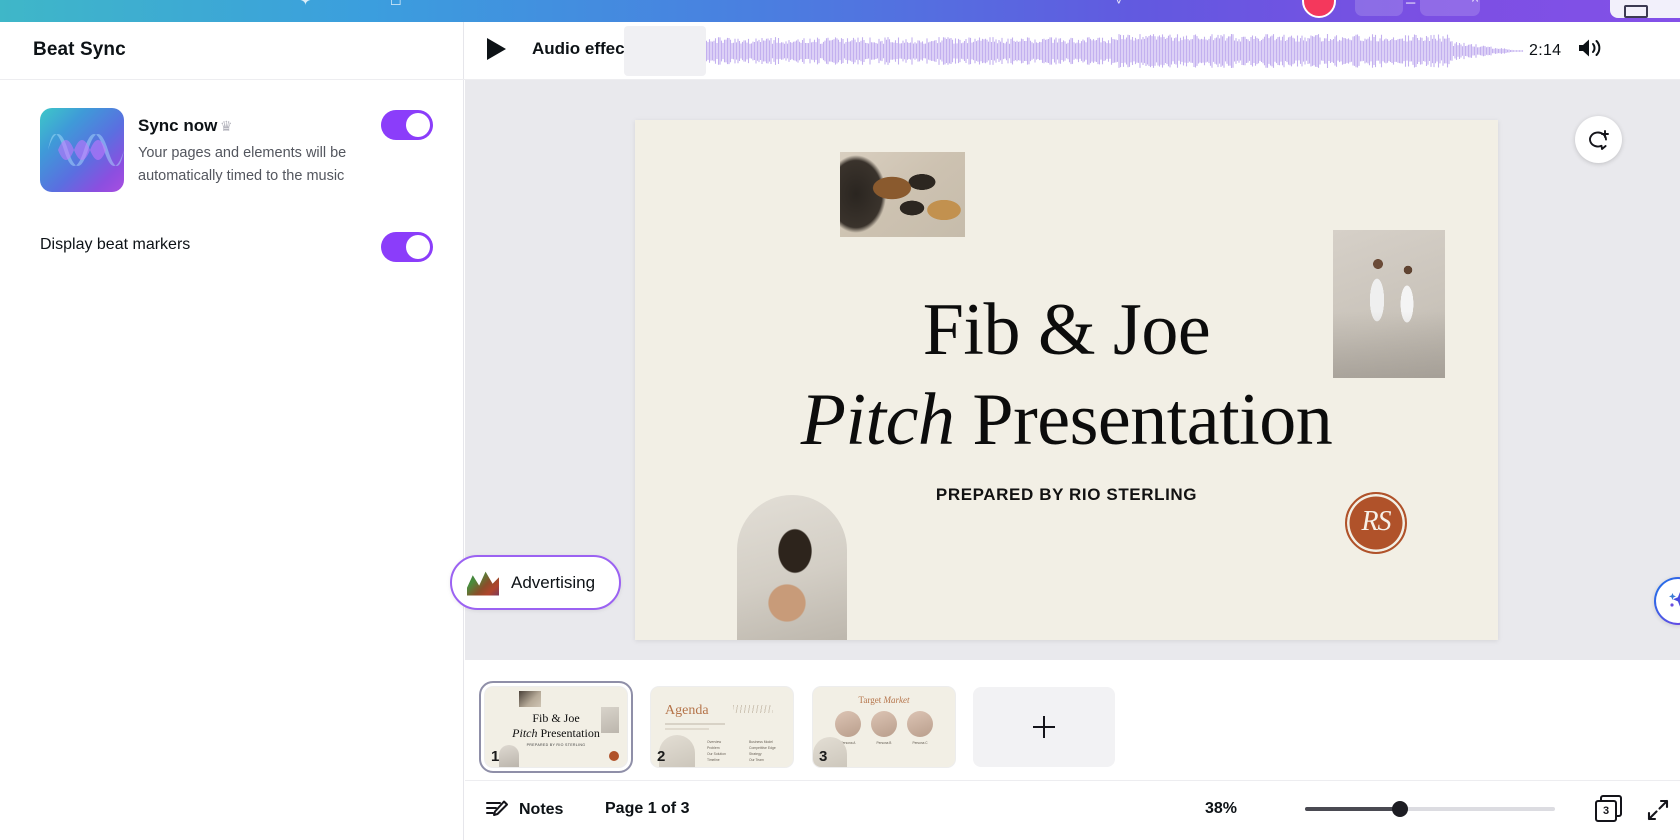 Image resolution: width=1680 pixels, height=840 pixels. I want to click on volume-icon, so click(1589, 50).